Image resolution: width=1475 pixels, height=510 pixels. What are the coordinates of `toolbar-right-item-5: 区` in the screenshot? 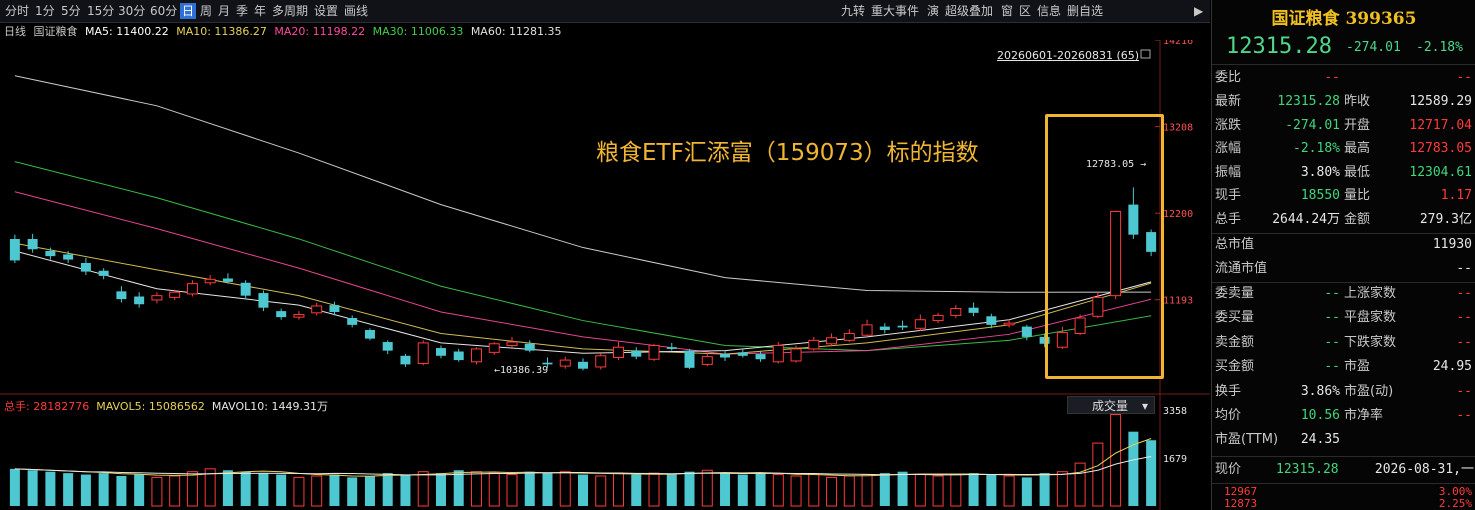 It's located at (1025, 11).